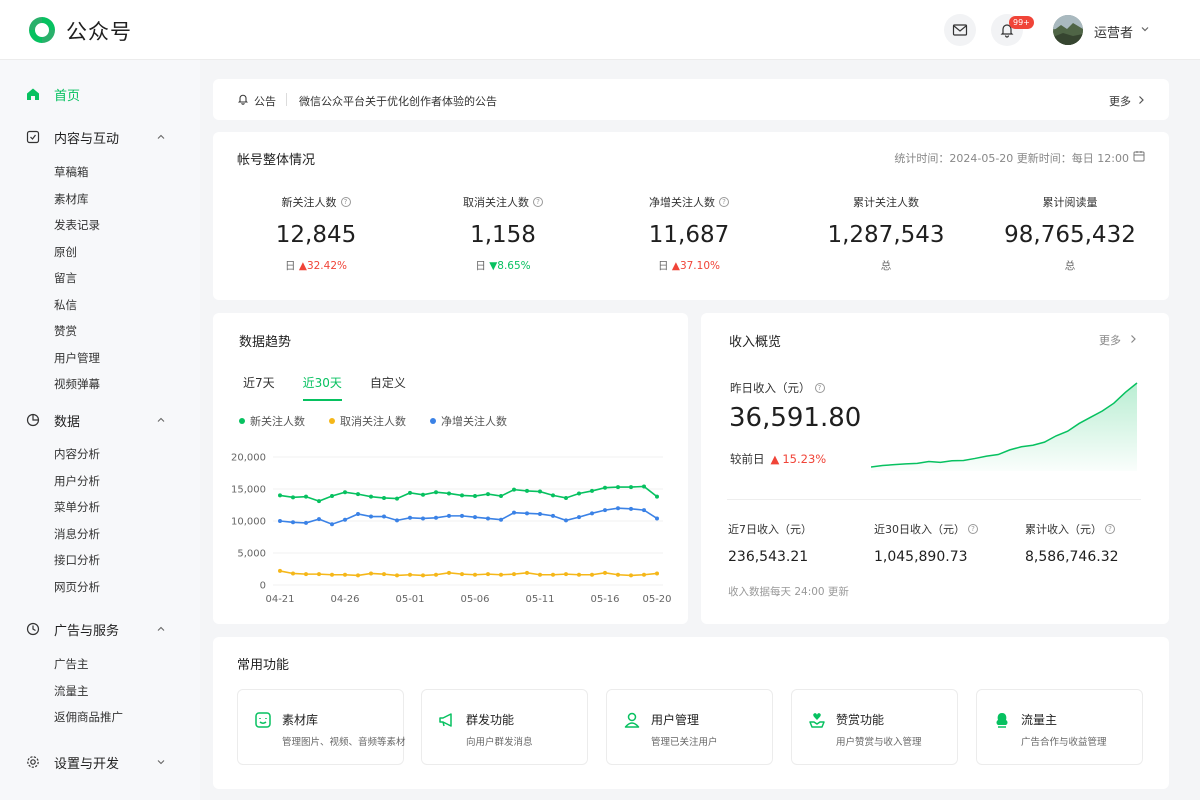  What do you see at coordinates (321, 727) in the screenshot?
I see `function-material-library: 素材库 管理图片、视频、音频等素材` at bounding box center [321, 727].